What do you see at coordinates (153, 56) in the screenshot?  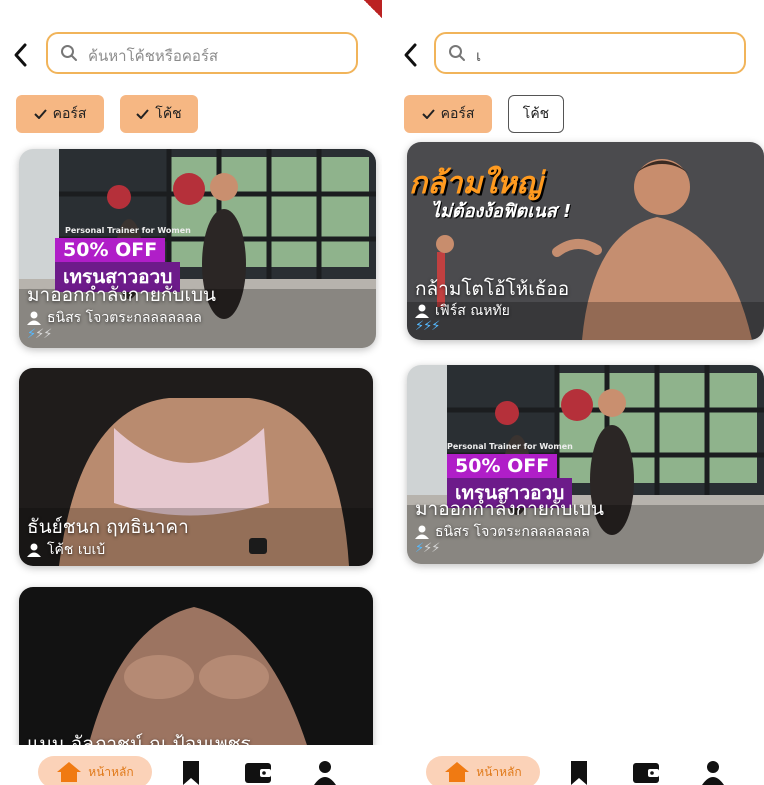 I see `search-placeholder: ค้นหาโค้ชหรือคอร์ส` at bounding box center [153, 56].